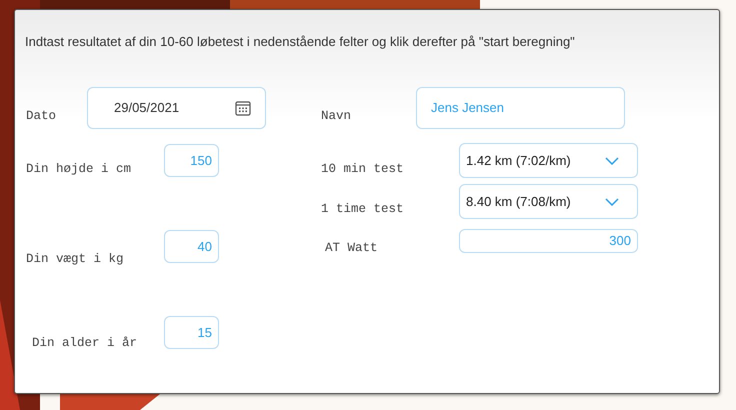 This screenshot has height=410, width=736. I want to click on number-field: 15, so click(191, 332).